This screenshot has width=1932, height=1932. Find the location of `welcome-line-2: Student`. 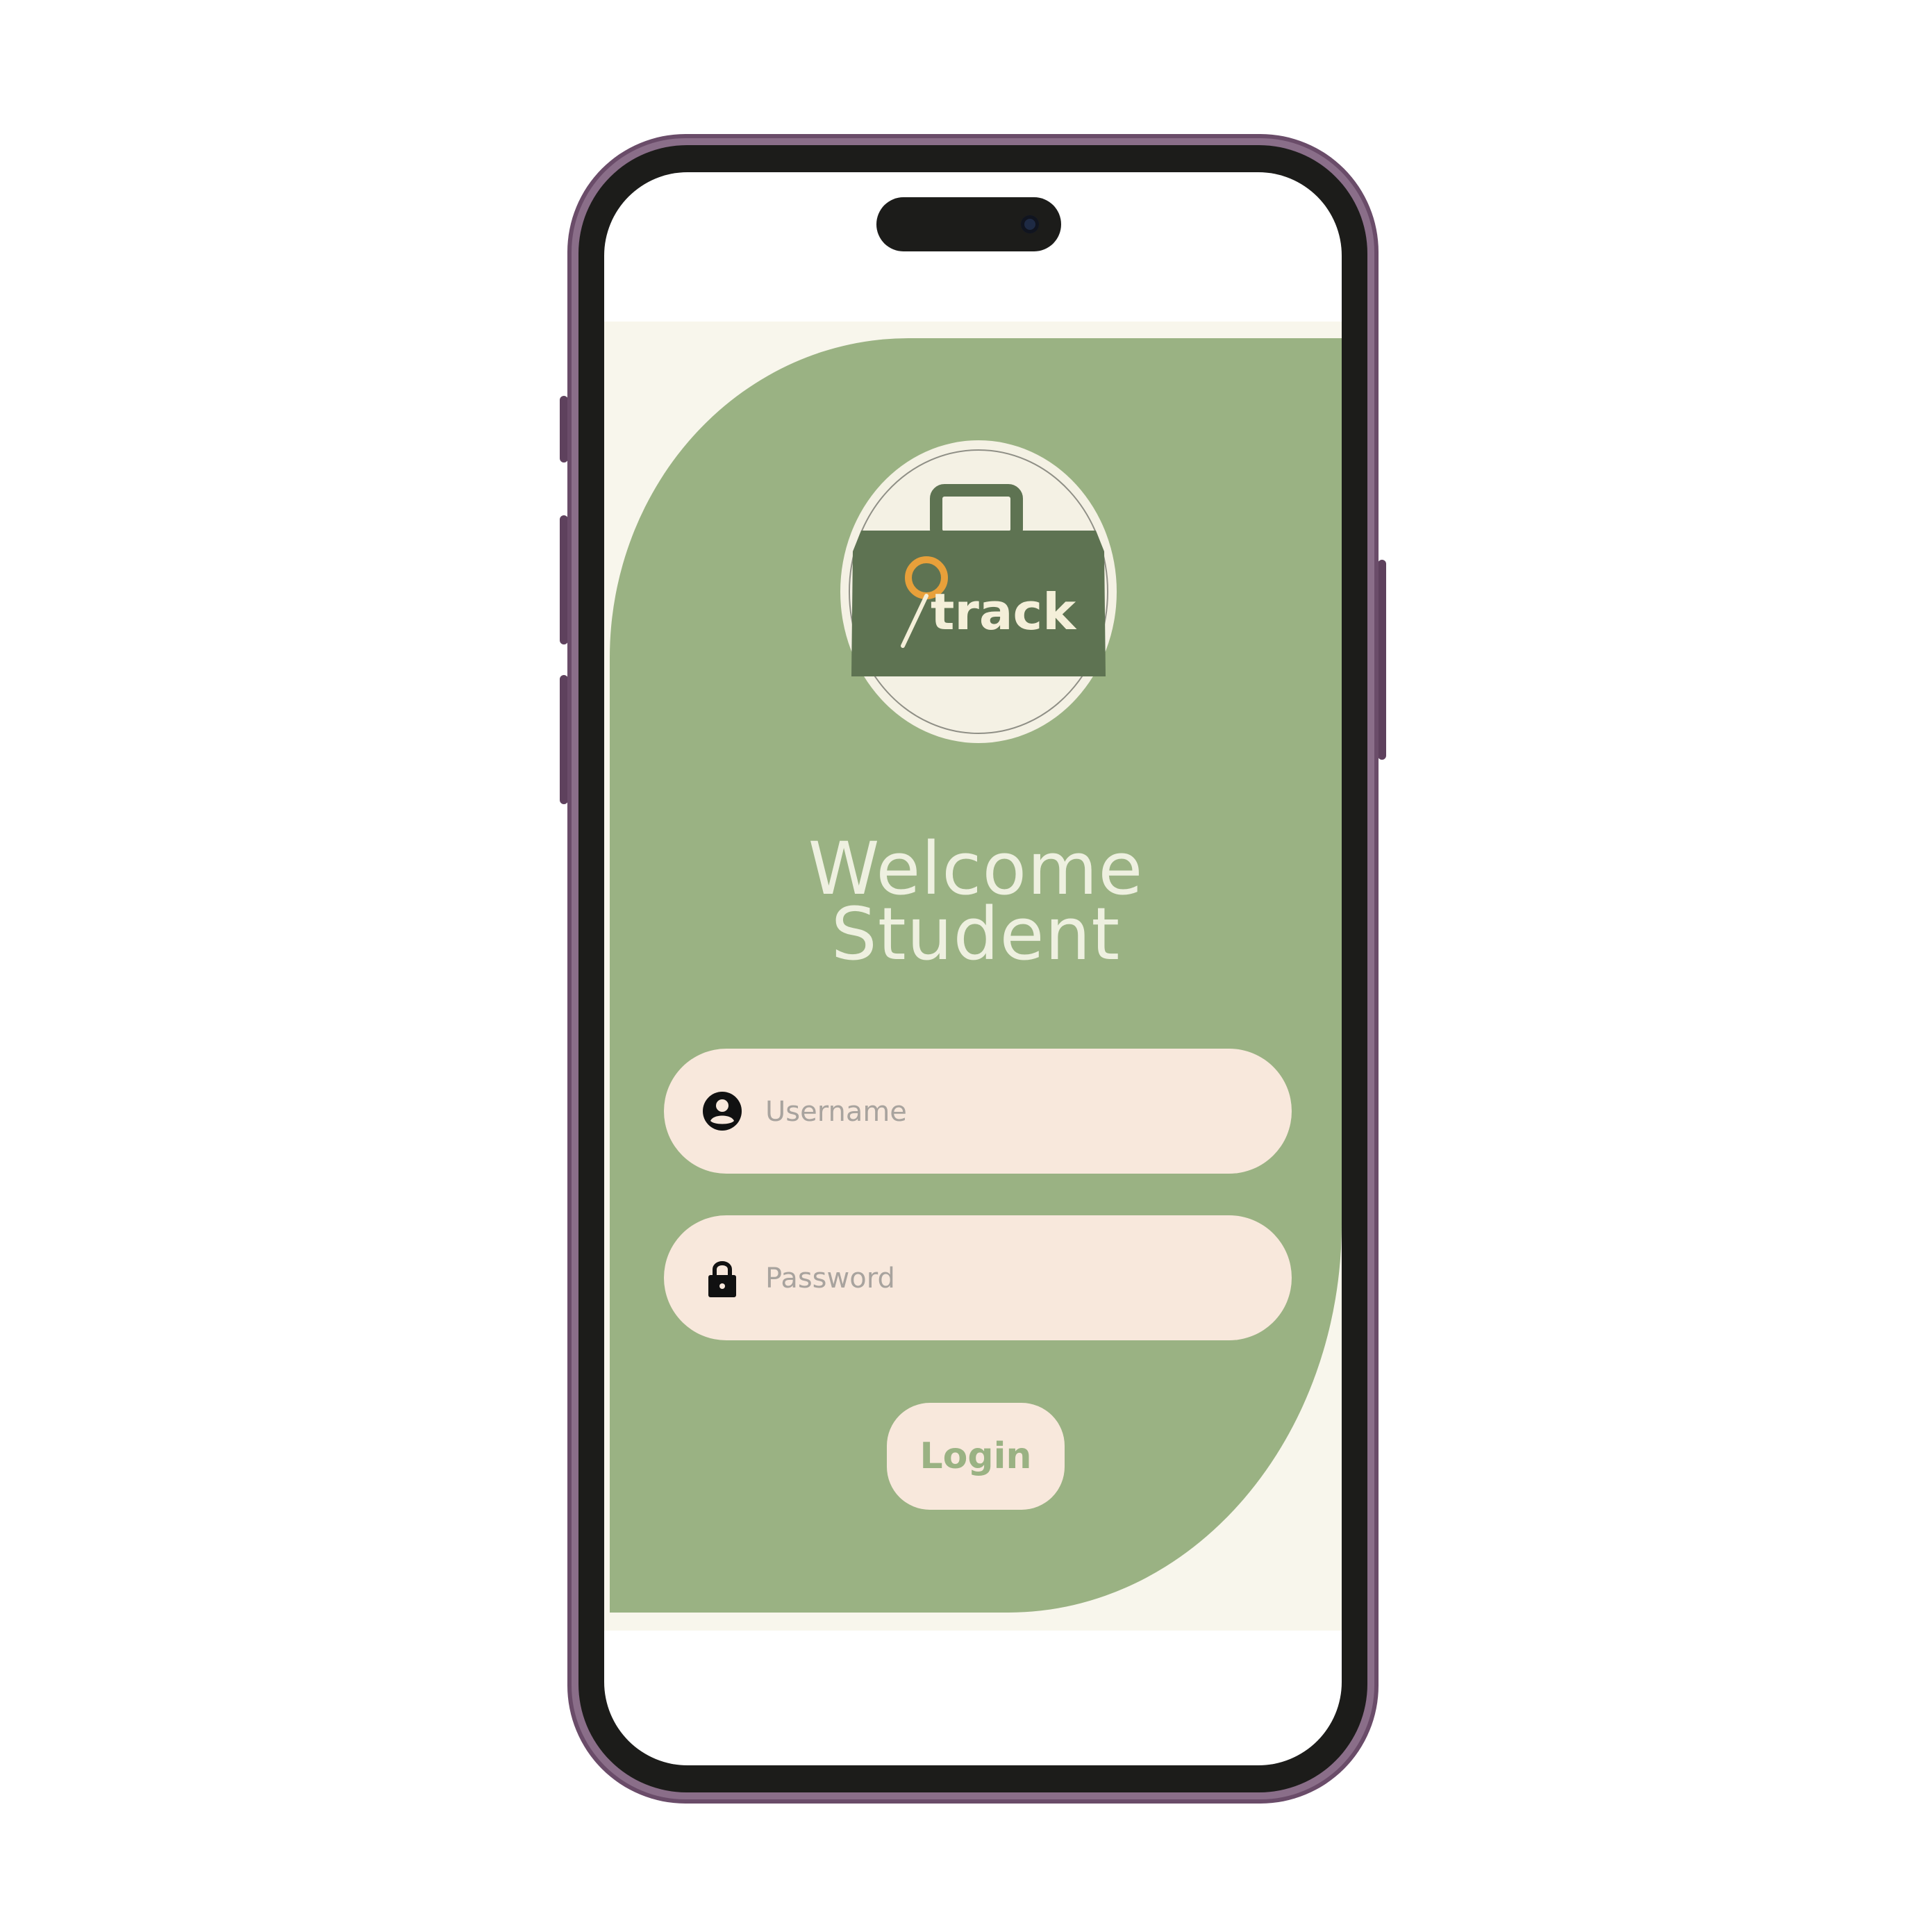

welcome-line-2: Student is located at coordinates (976, 934).